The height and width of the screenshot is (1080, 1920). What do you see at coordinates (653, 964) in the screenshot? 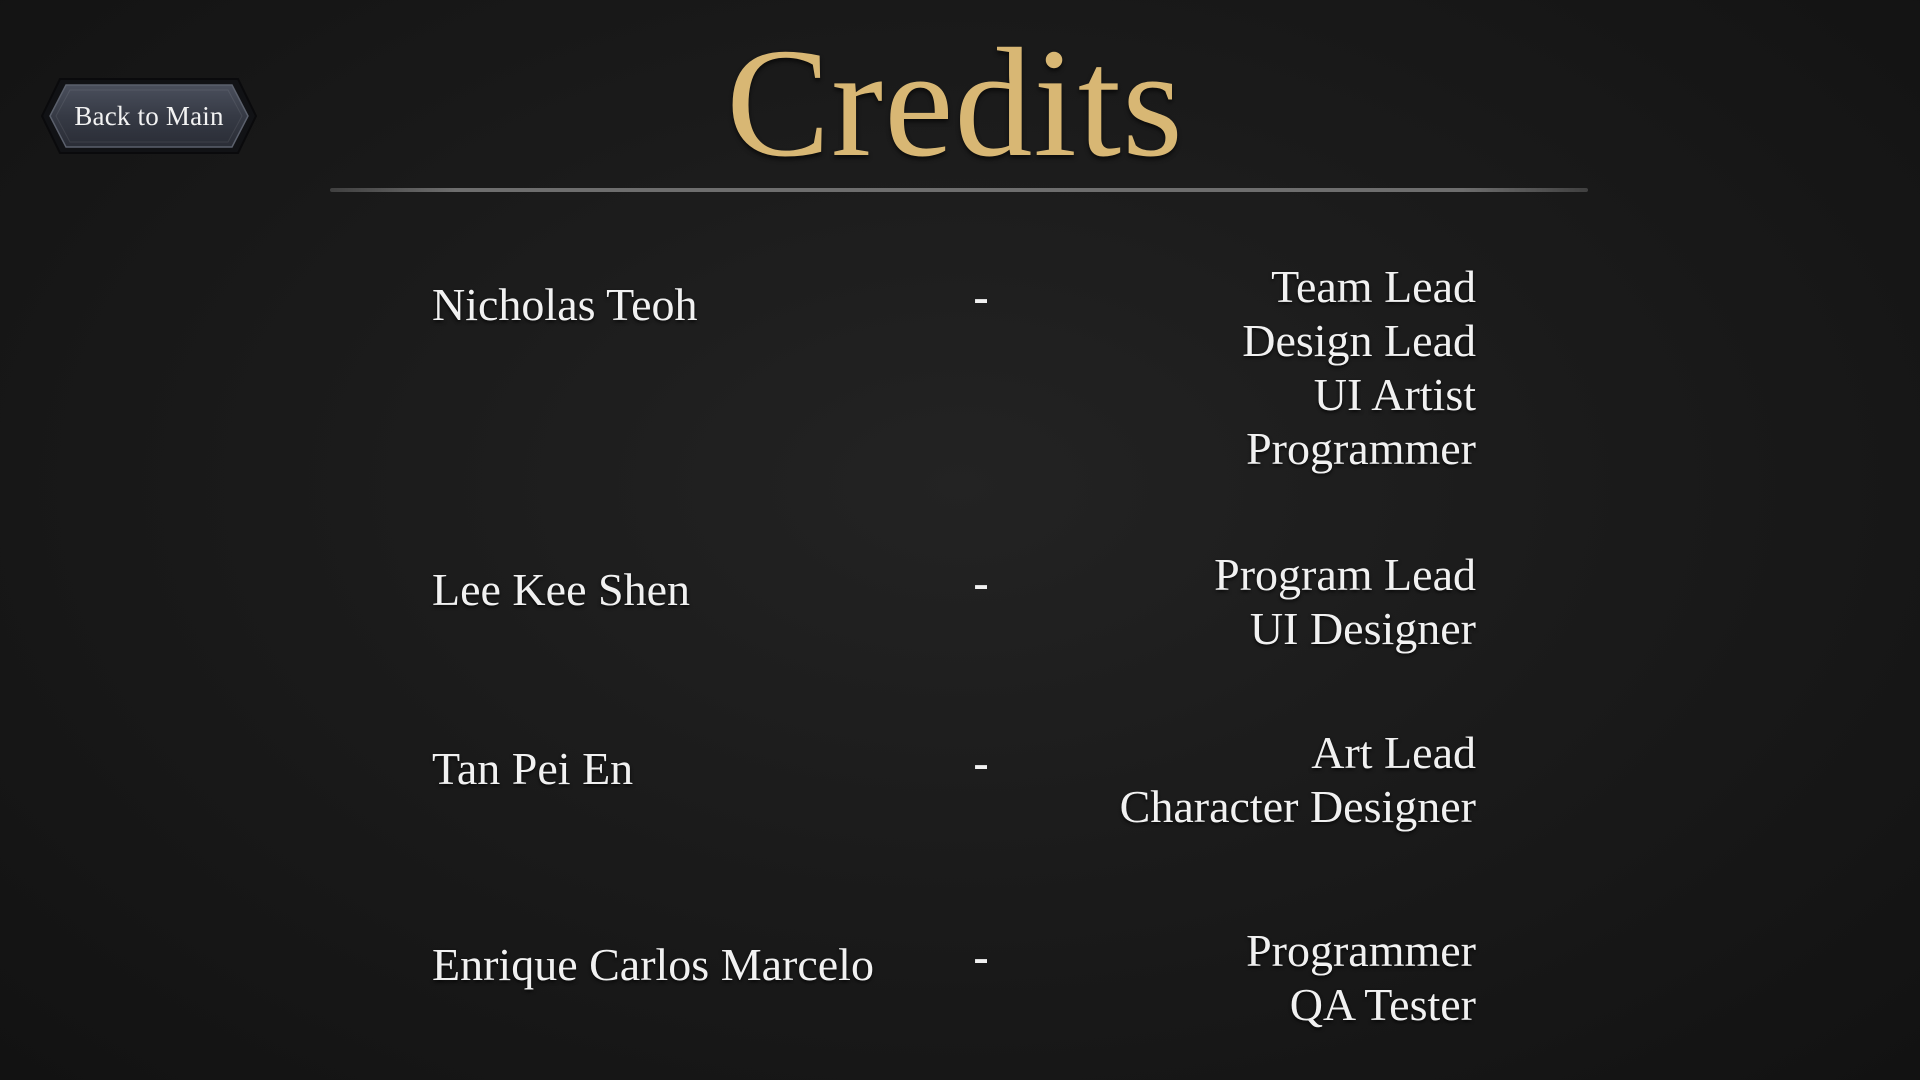
I see `credit-name: Enrique Carlos Marcelo` at bounding box center [653, 964].